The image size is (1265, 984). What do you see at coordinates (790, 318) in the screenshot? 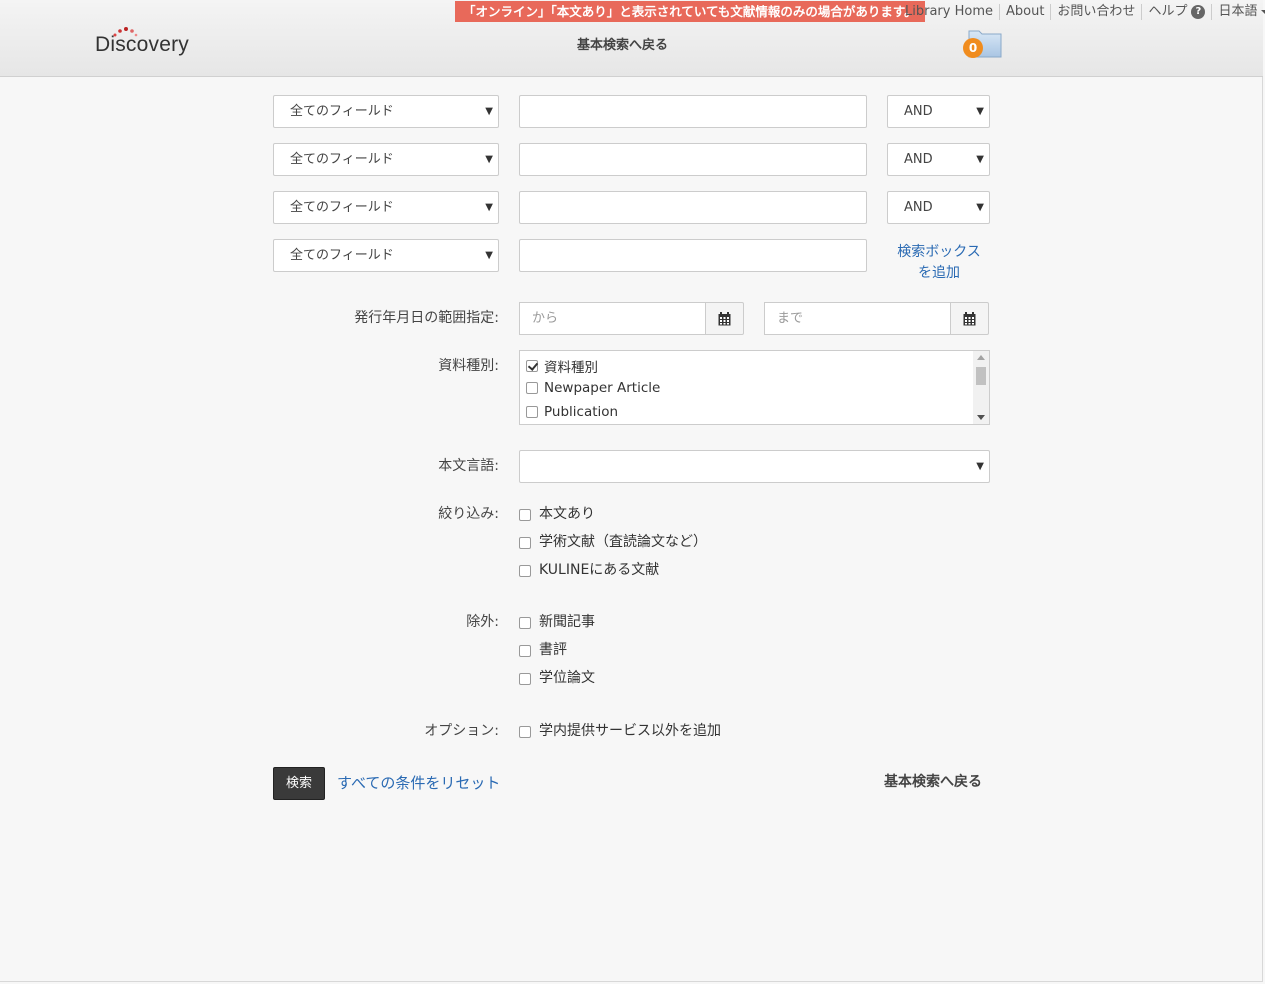
I see `date-to-placeholder: まで` at bounding box center [790, 318].